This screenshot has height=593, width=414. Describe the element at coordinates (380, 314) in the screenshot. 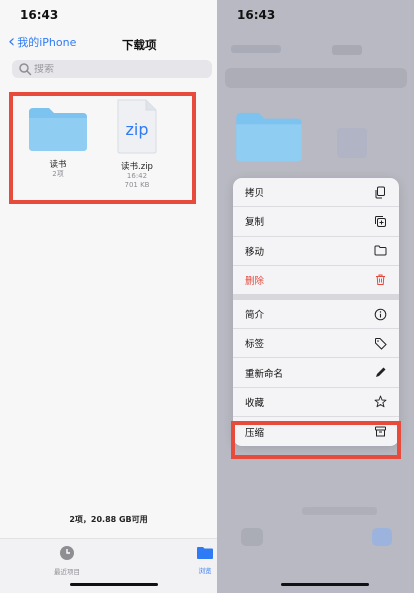

I see `info-icon` at that location.